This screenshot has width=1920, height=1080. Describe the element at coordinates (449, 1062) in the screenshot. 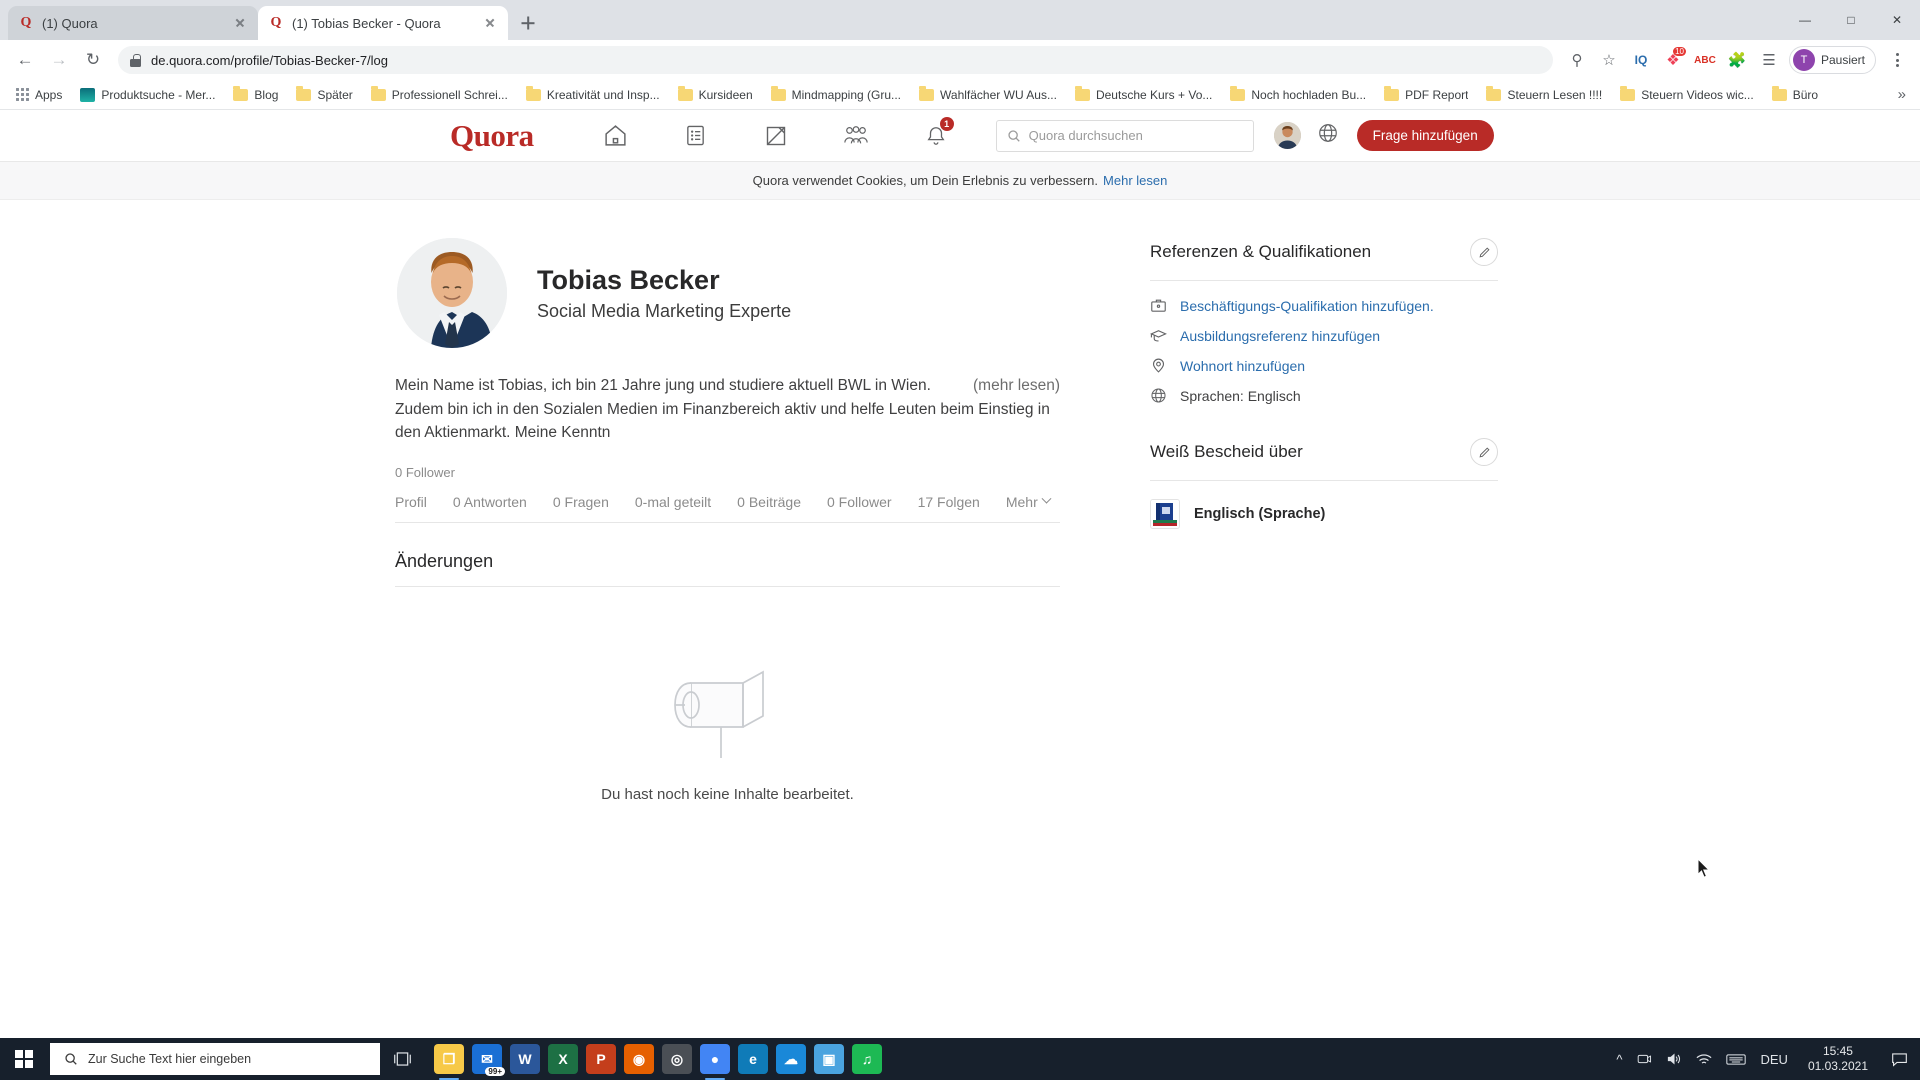

I see `file-explorer-icon: ❐` at that location.